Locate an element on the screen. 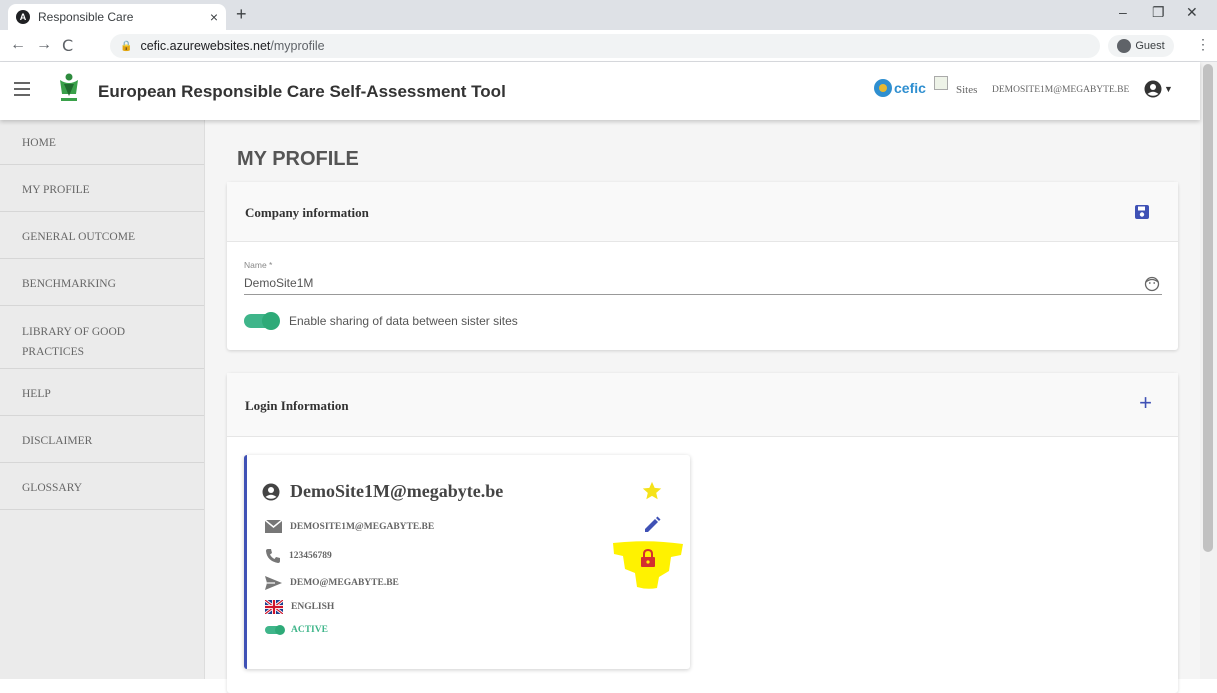 The image size is (1217, 693). name-field-underline is located at coordinates (703, 294).